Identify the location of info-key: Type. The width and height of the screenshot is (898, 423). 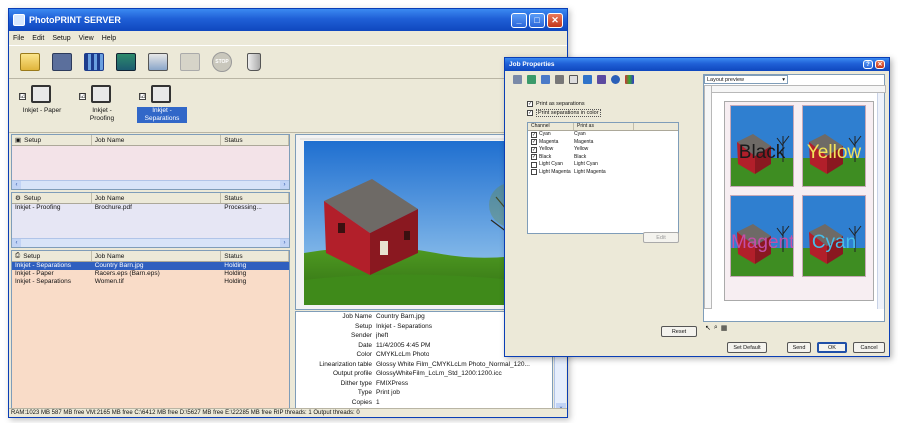
(364, 392).